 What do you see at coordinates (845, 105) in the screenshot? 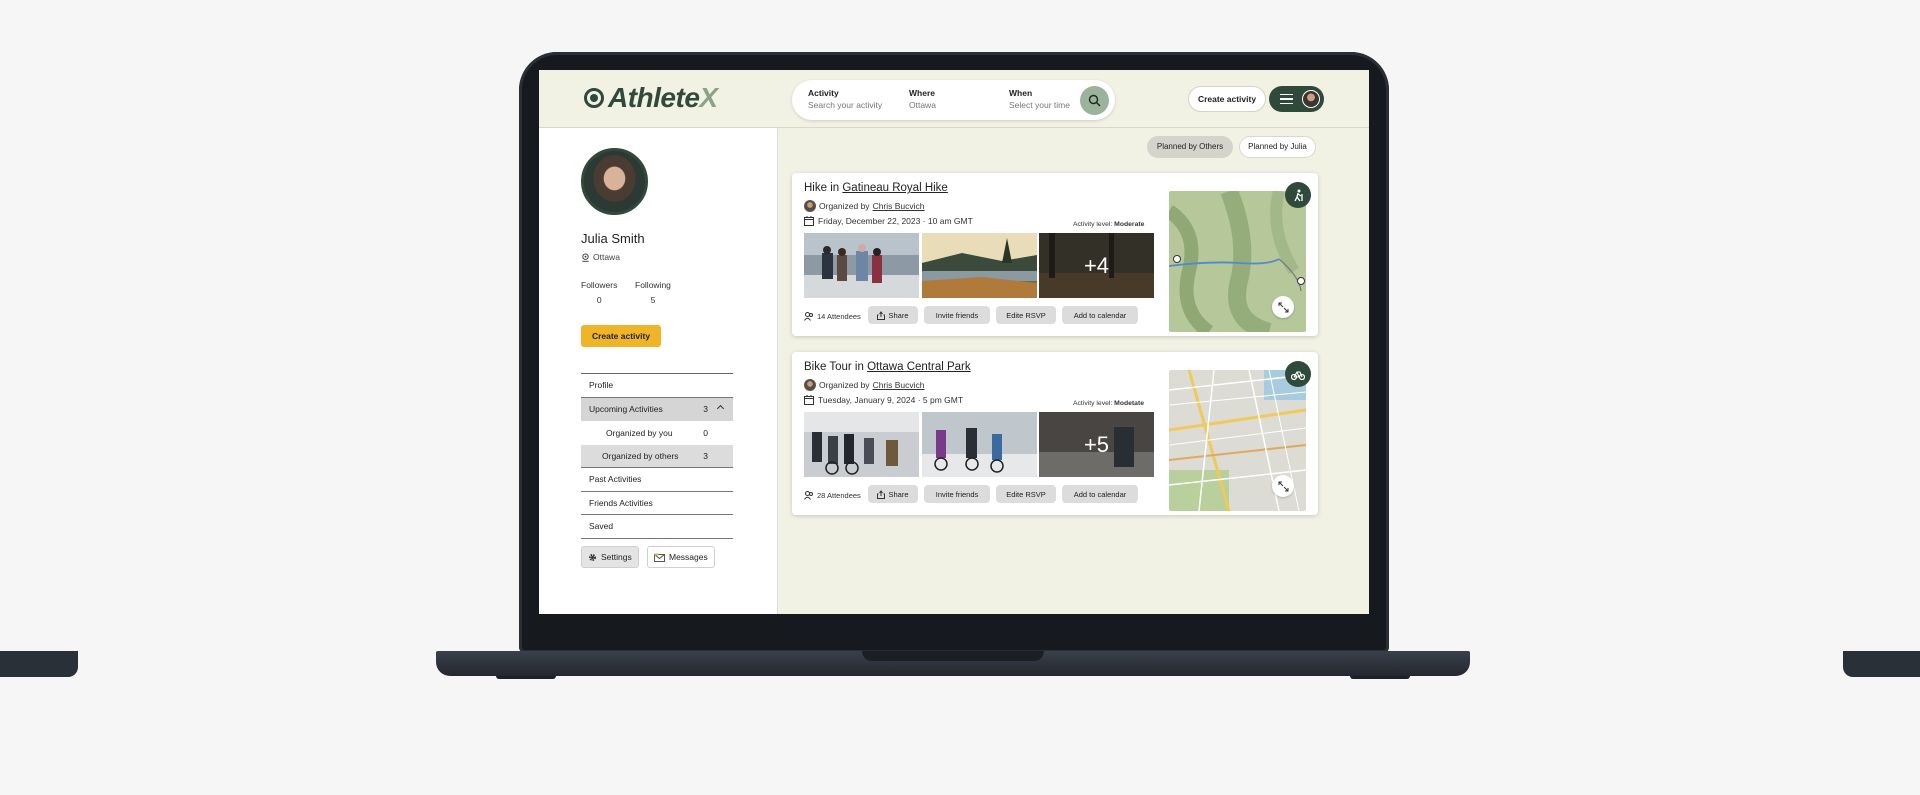
I see `activity-placeholder: Search your activity` at bounding box center [845, 105].